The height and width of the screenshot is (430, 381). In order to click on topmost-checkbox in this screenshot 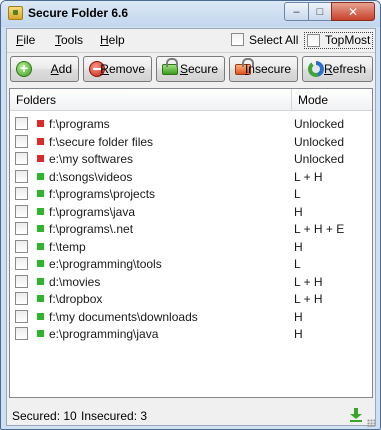, I will do `click(313, 40)`.